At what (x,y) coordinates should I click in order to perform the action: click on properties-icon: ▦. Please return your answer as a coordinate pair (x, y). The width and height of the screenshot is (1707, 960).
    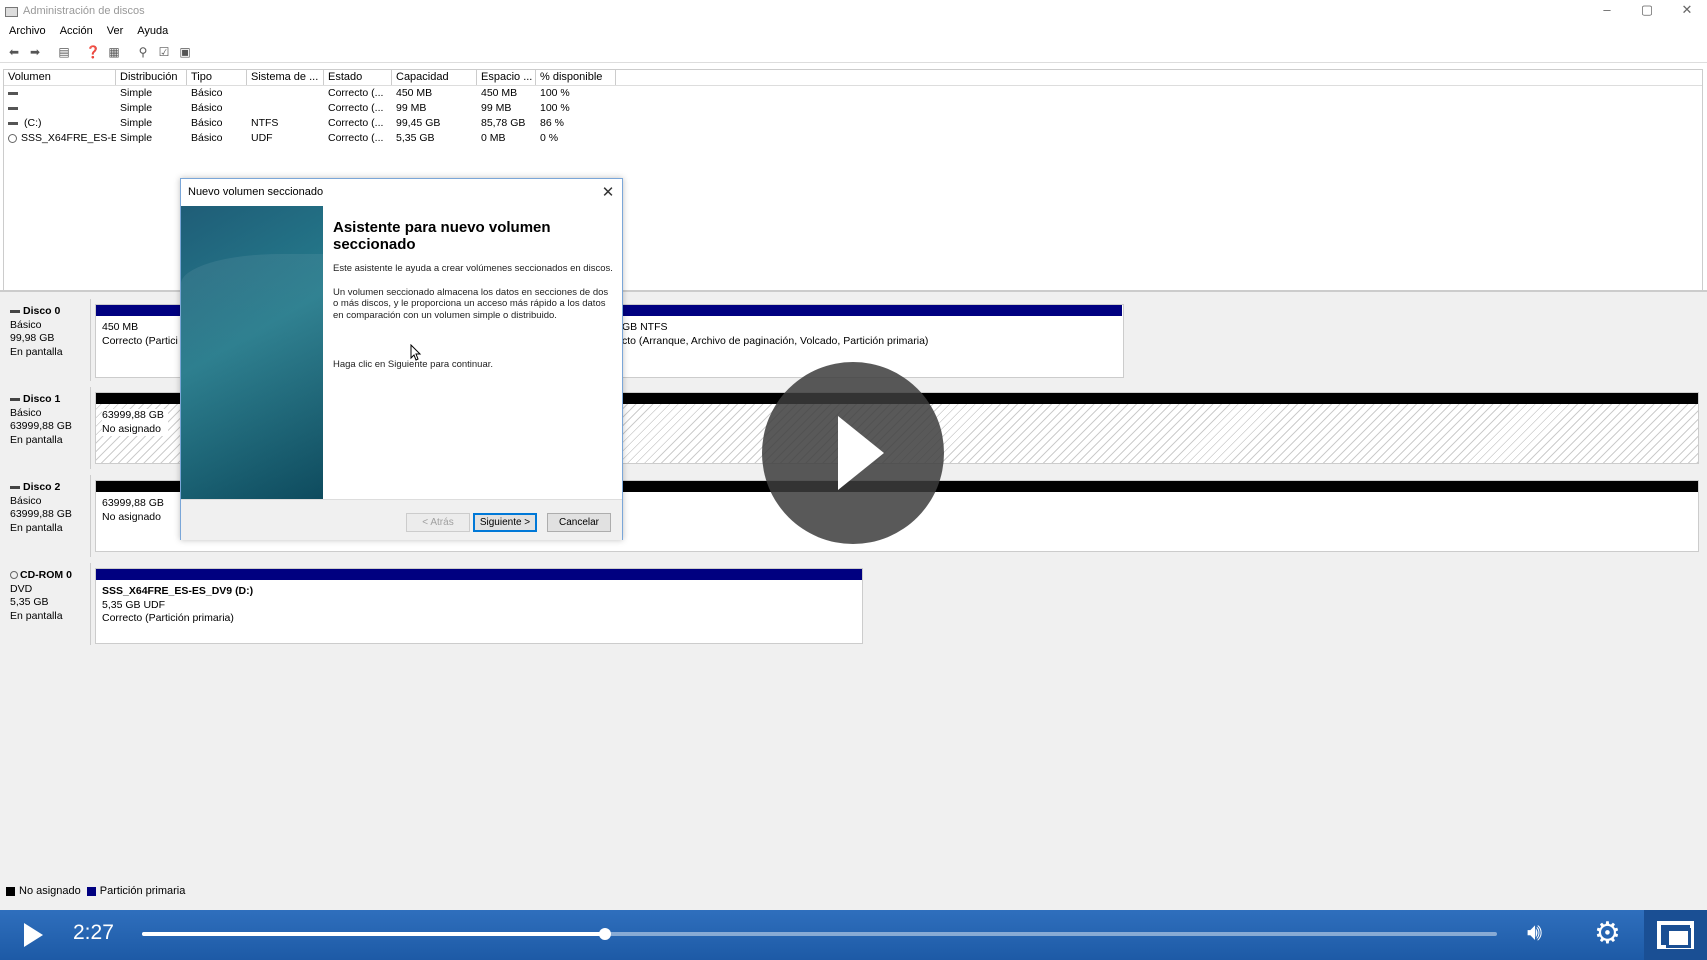
    Looking at the image, I should click on (114, 52).